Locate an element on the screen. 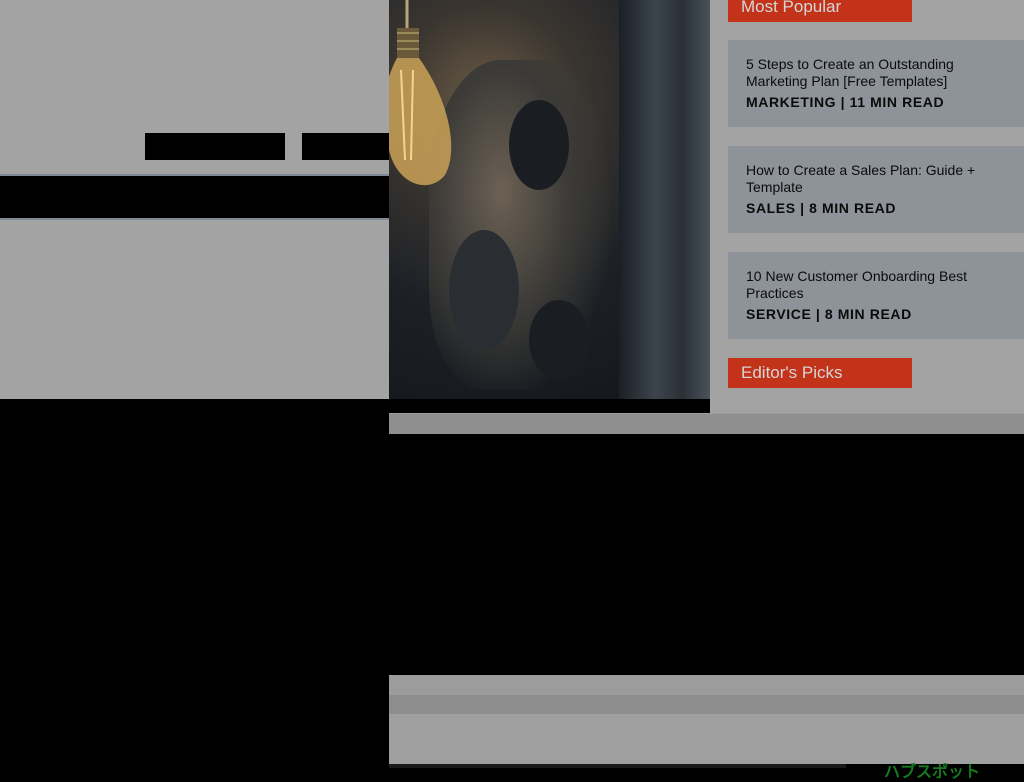  navigation-bar is located at coordinates (194, 197).